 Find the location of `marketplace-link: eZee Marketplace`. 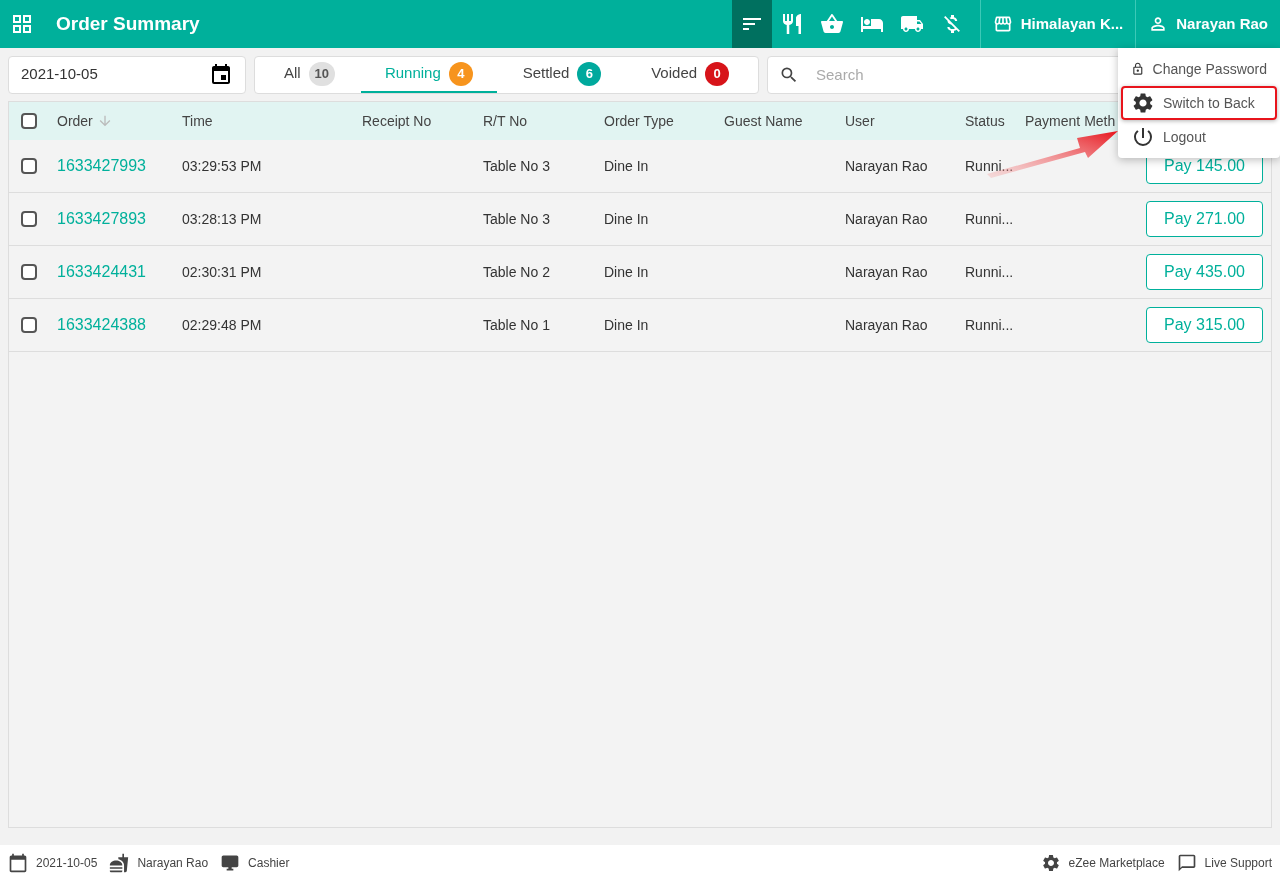

marketplace-link: eZee Marketplace is located at coordinates (1102, 863).